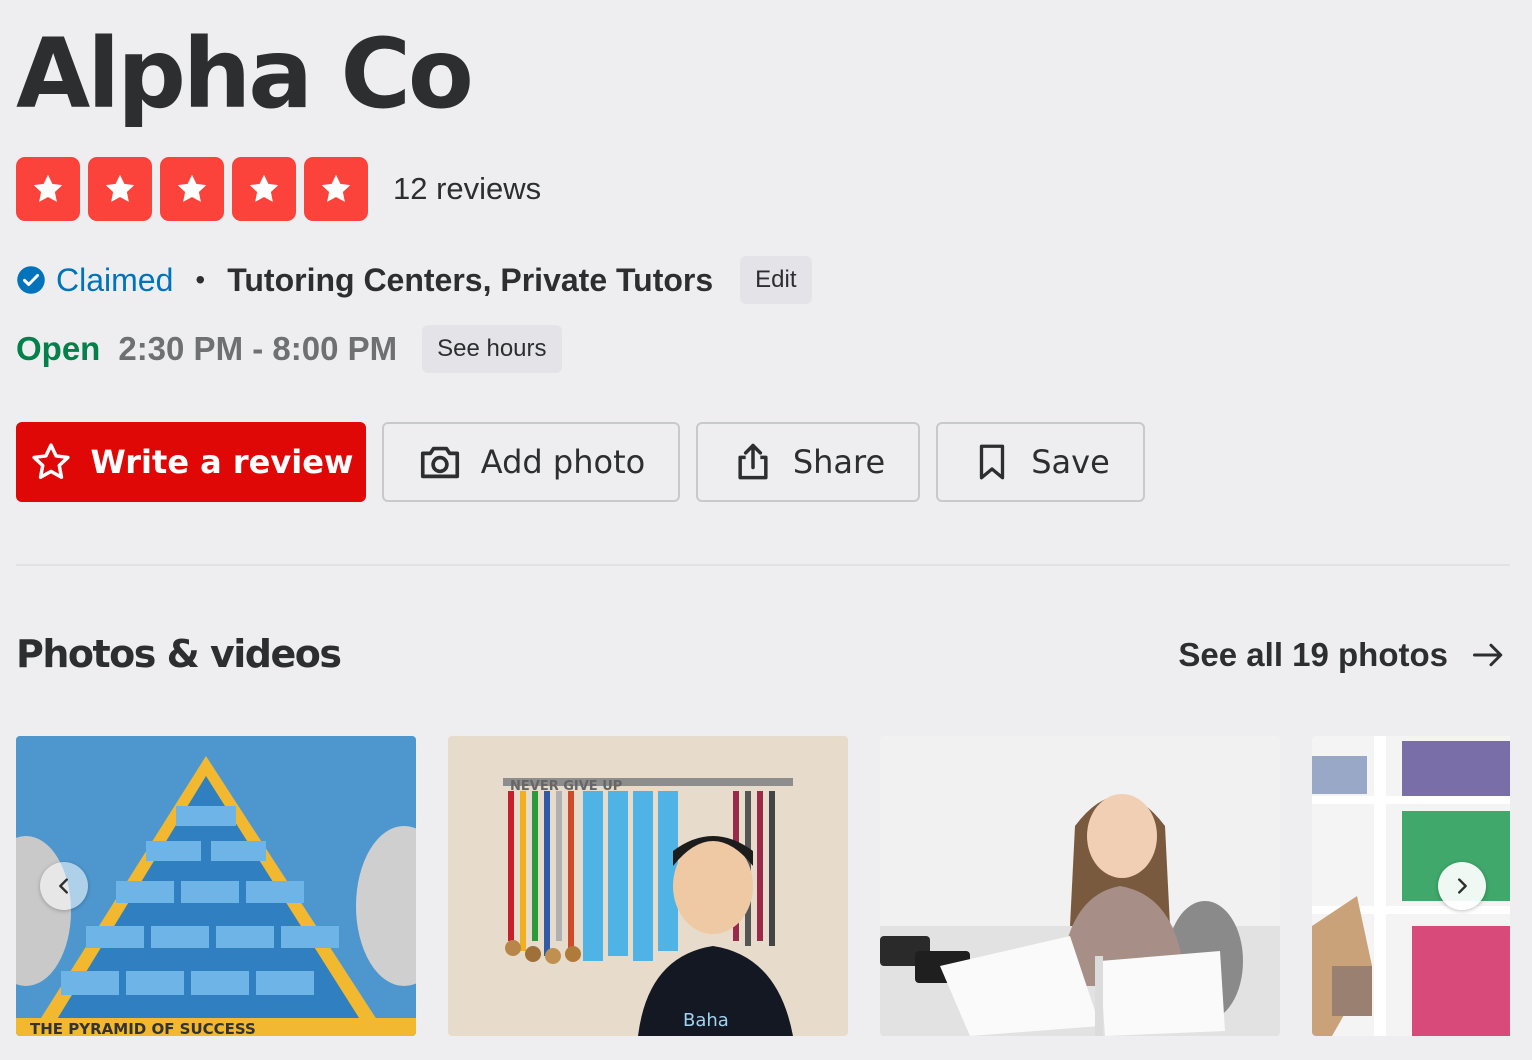  What do you see at coordinates (776, 280) in the screenshot?
I see `edit-categories-button: Edit` at bounding box center [776, 280].